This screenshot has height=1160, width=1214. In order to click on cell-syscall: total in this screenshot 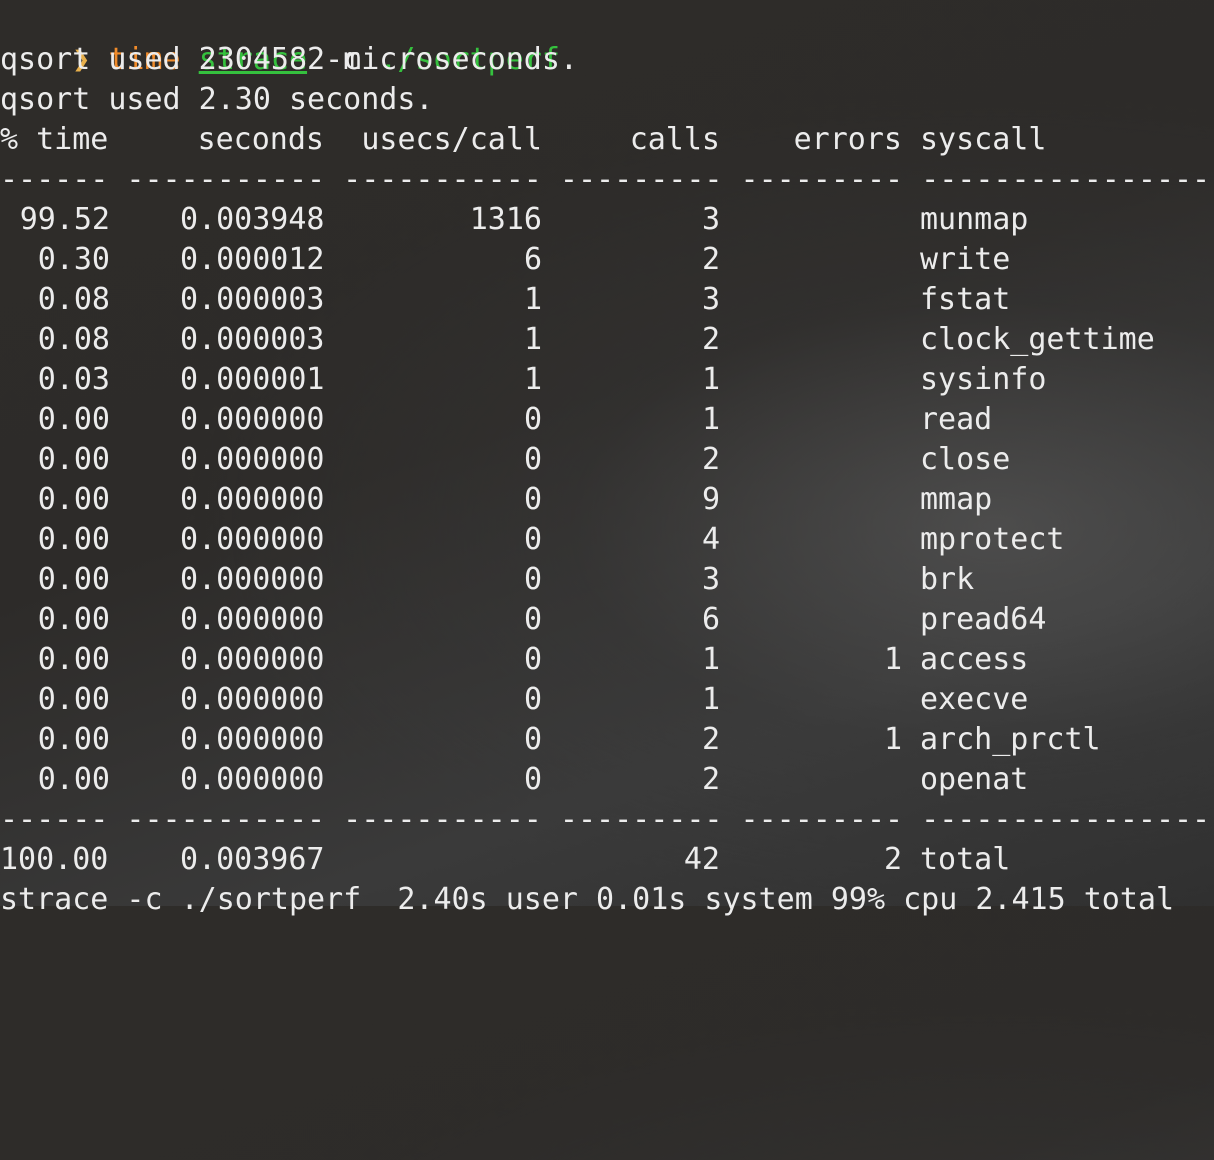, I will do `click(965, 859)`.